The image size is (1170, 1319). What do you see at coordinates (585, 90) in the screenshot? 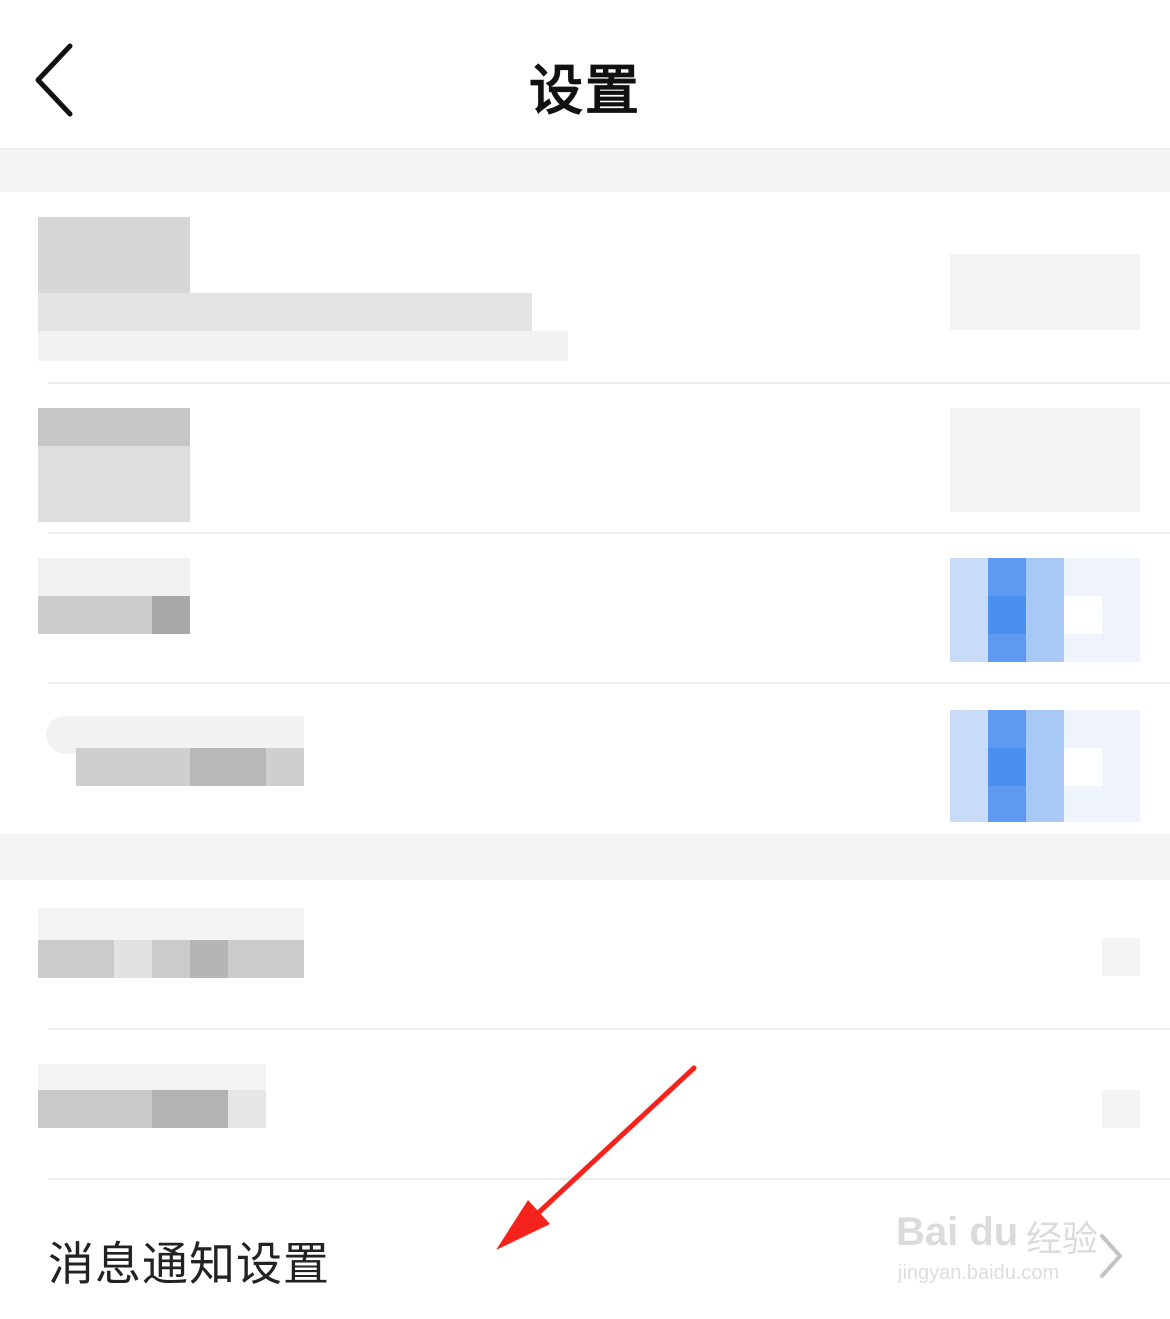
I see `page-title: 设置` at bounding box center [585, 90].